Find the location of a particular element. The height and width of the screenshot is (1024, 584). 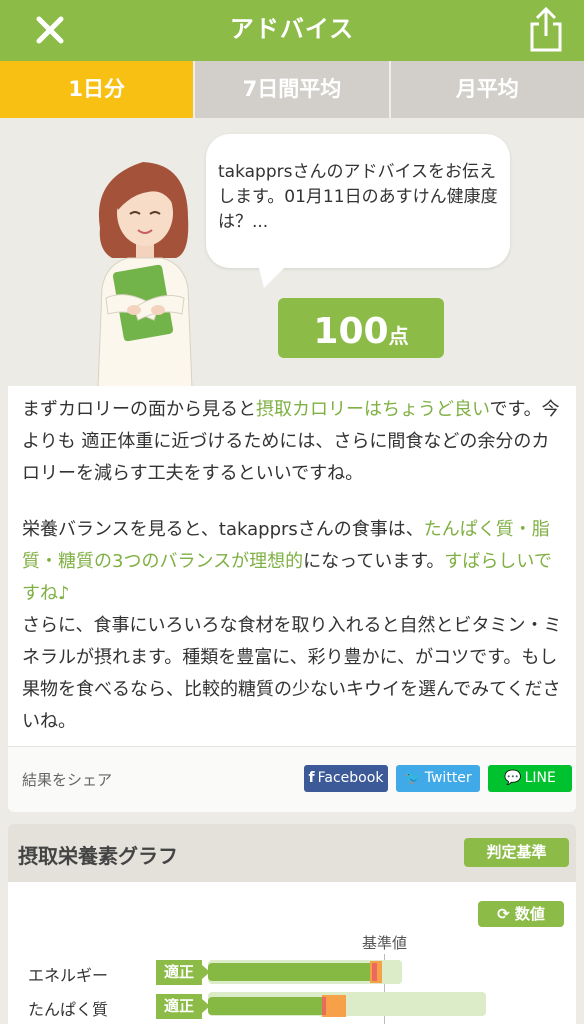

nutrient-label-protein: たんぱく質 is located at coordinates (68, 1009).